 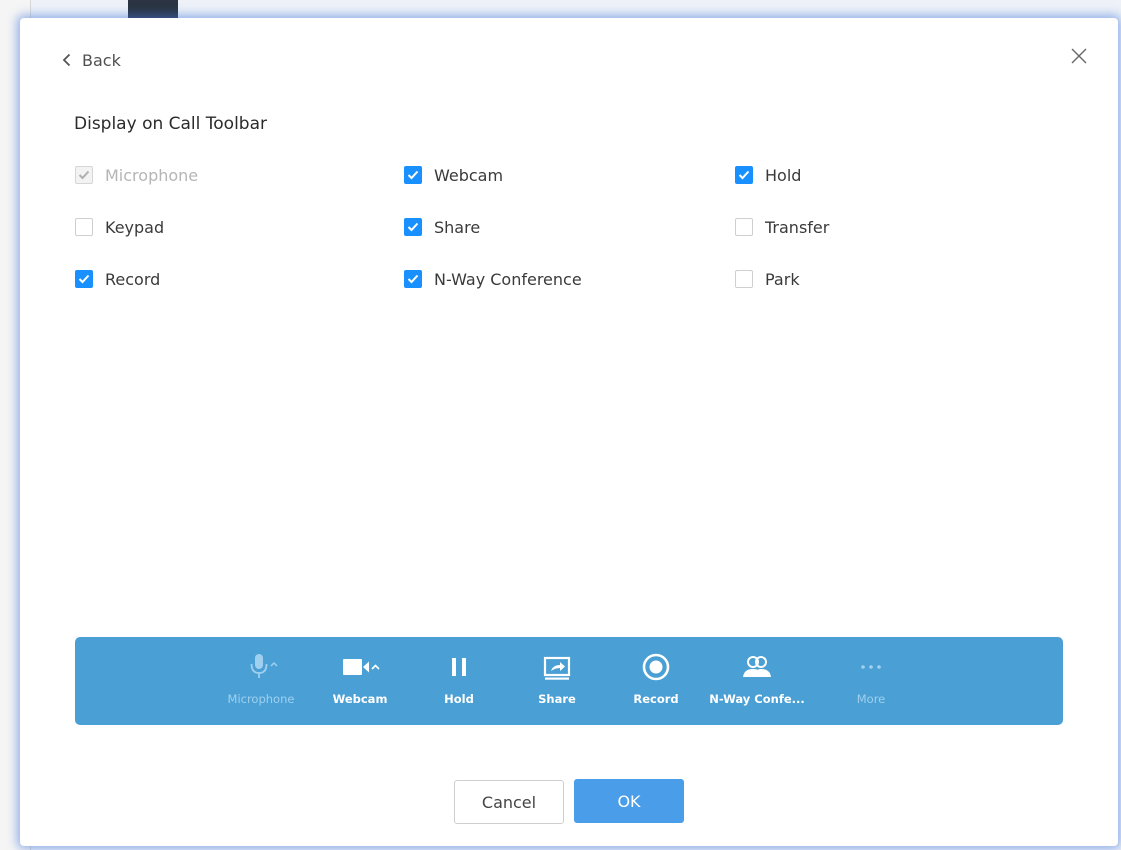 I want to click on toolbar-item-microphone: Microphone, so click(x=261, y=678).